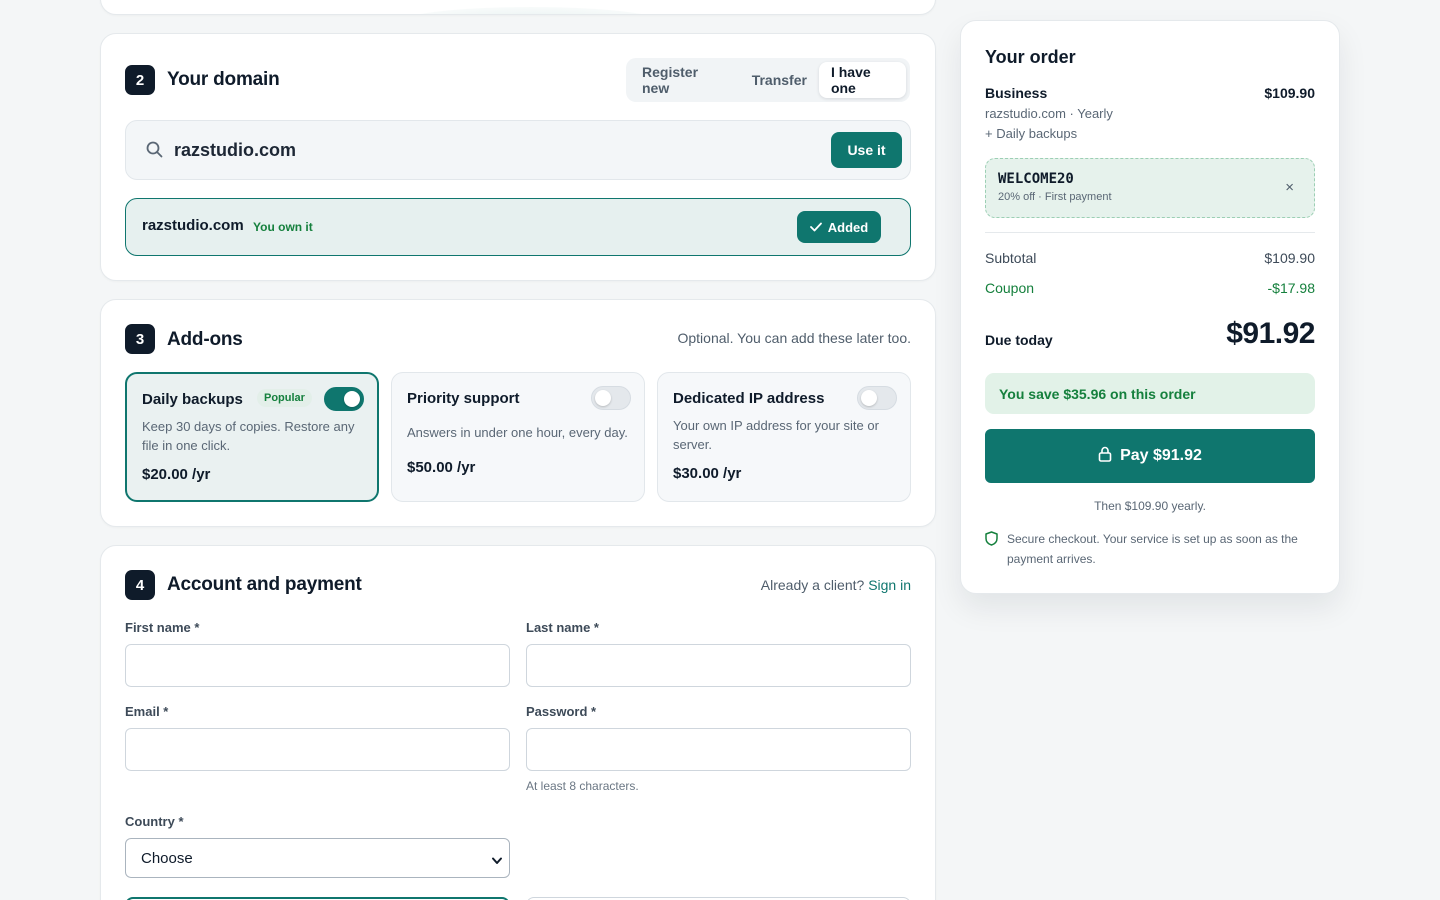  I want to click on domain-search-input: razstudio.com Use it, so click(518, 150).